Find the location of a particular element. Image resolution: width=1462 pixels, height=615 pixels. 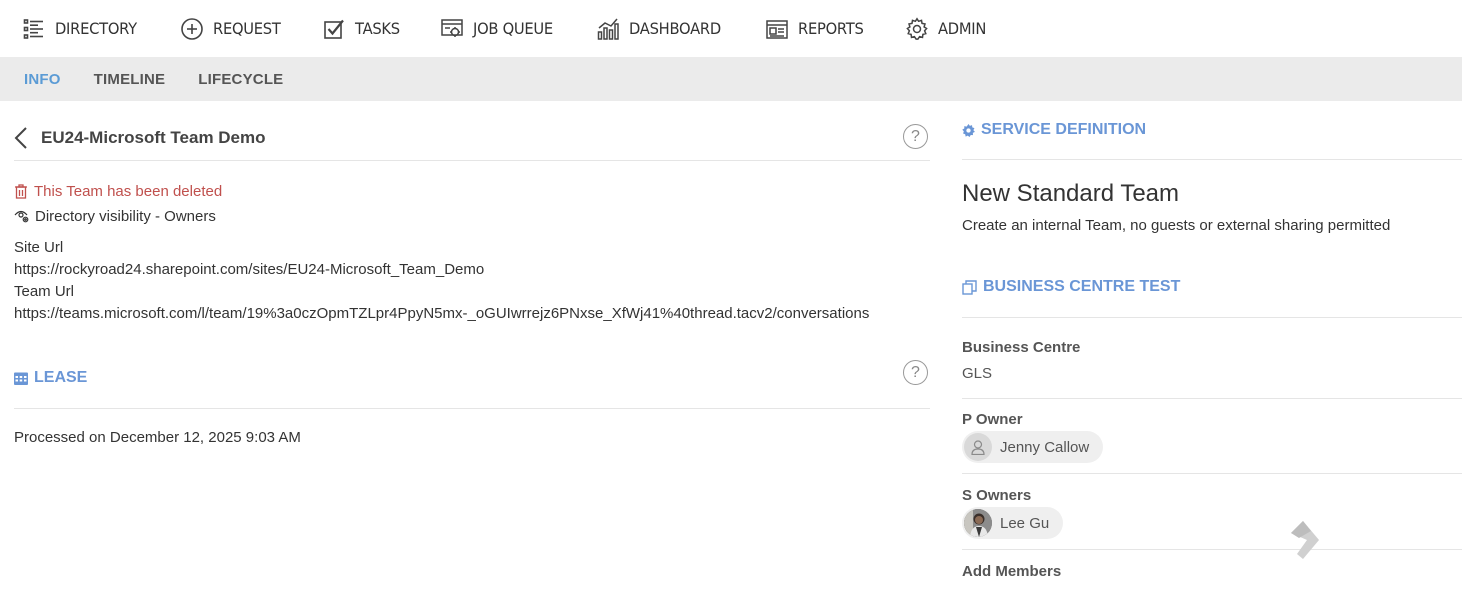

p-owner-chip: Jenny Callow is located at coordinates (1033, 447).